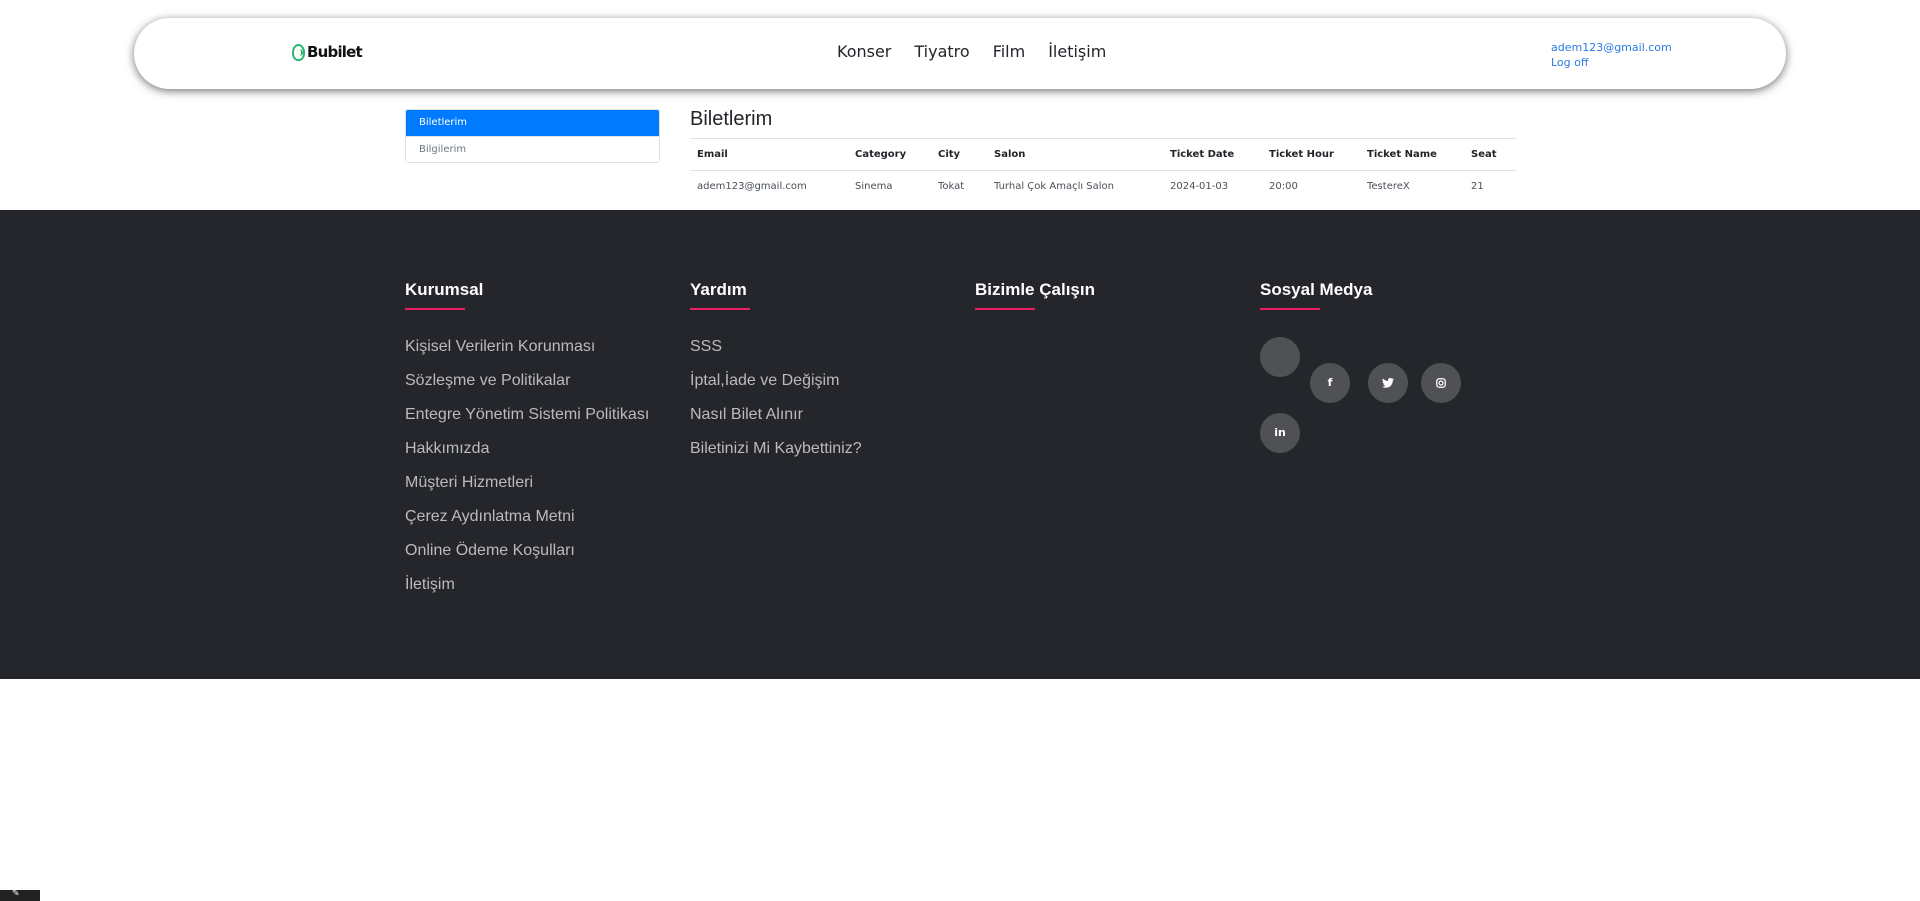 The image size is (1920, 901). Describe the element at coordinates (776, 381) in the screenshot. I see `footer-link: İptal,İade ve Değişim` at that location.